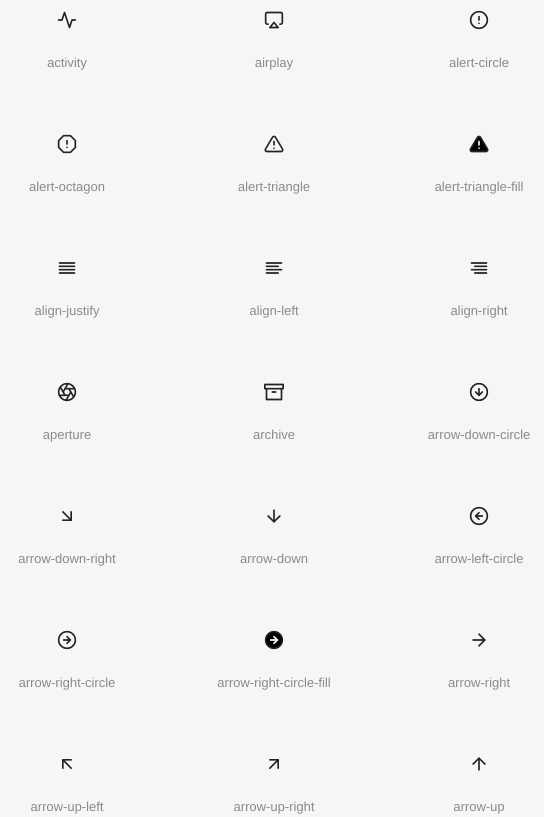  Describe the element at coordinates (479, 559) in the screenshot. I see `icon-label: arrow-left-circle` at that location.